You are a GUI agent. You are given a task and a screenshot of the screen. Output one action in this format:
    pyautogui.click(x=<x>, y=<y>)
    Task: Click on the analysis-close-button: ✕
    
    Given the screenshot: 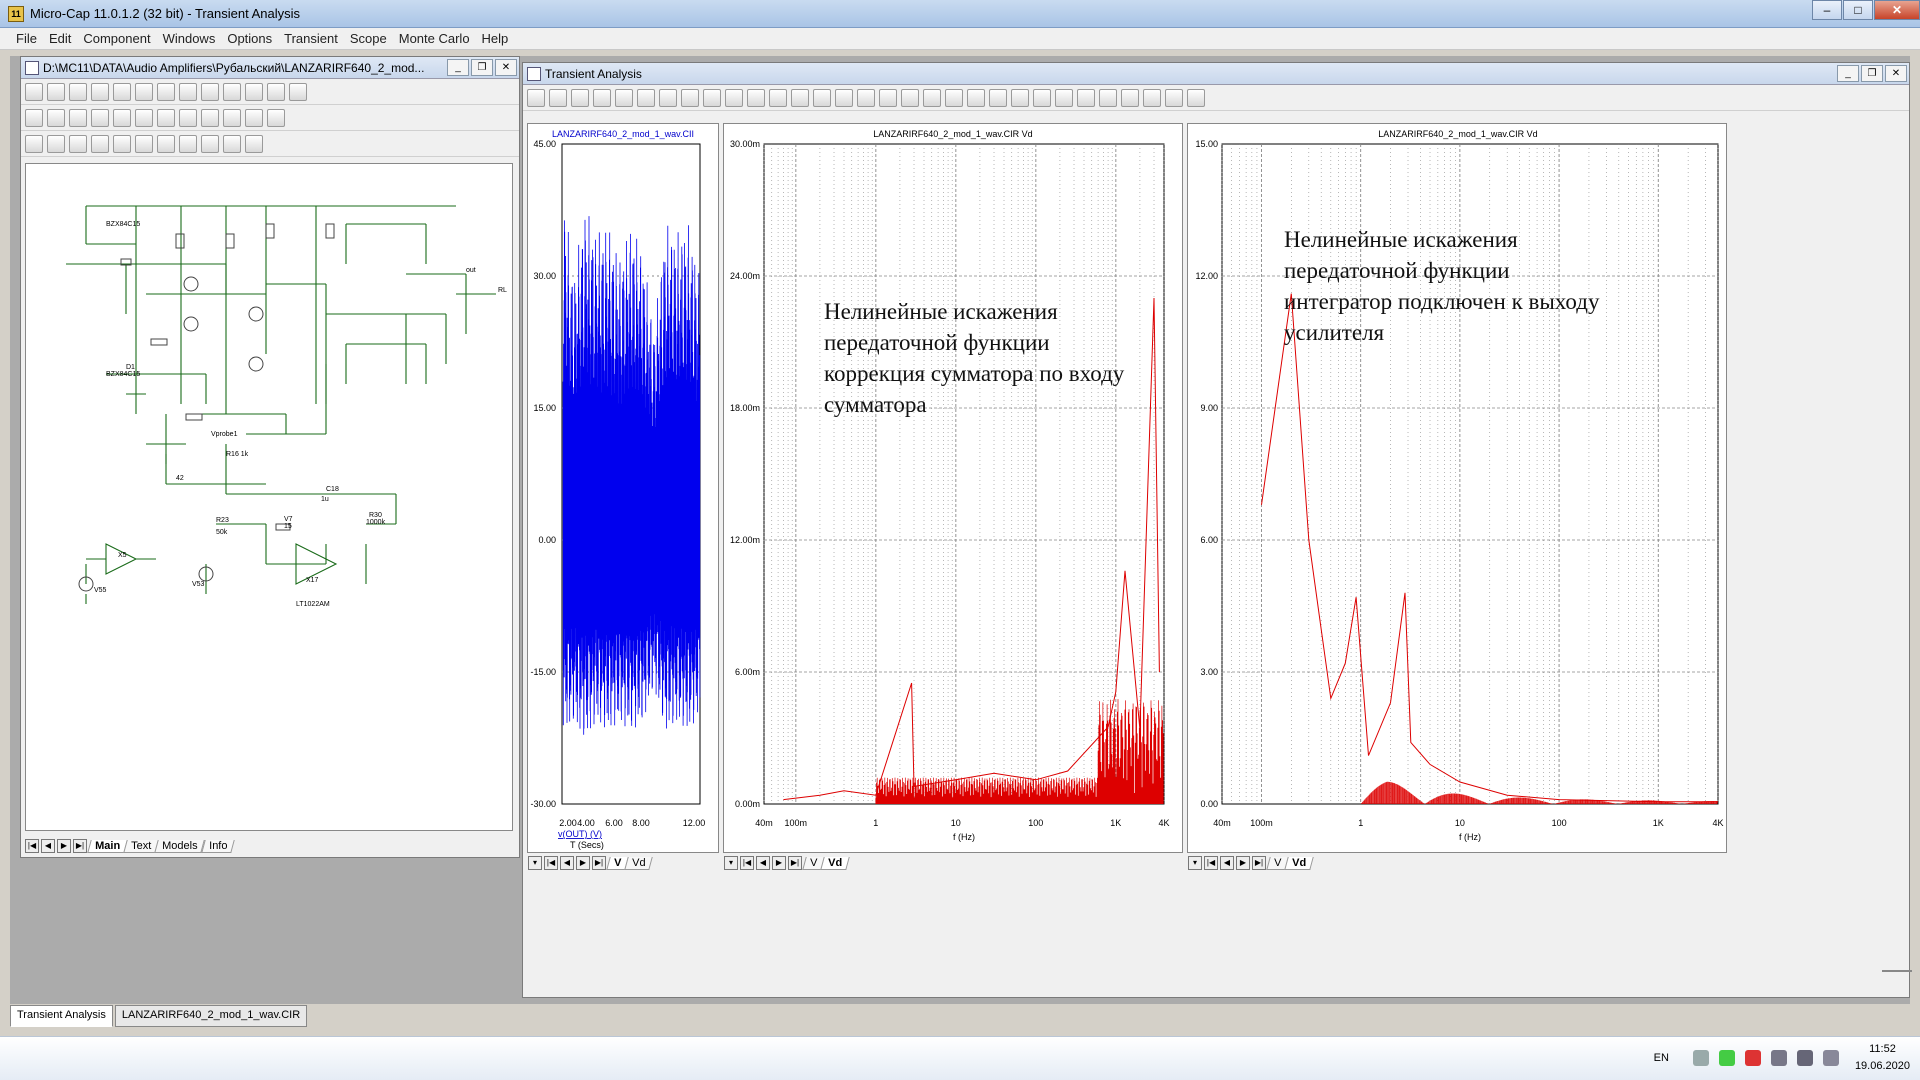 What is the action you would take?
    pyautogui.click(x=1896, y=73)
    